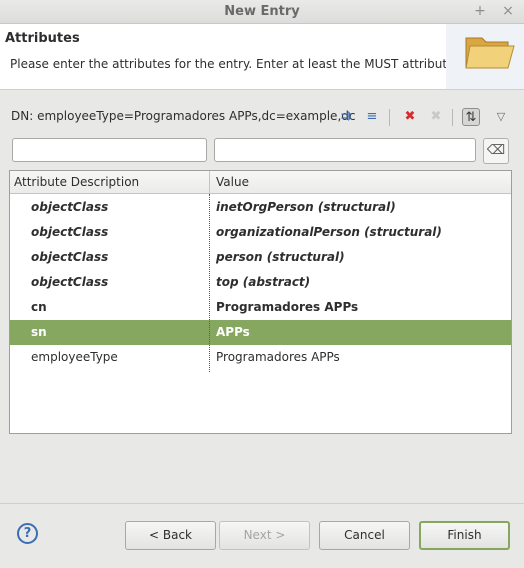 Image resolution: width=524 pixels, height=568 pixels. I want to click on value-filter-input, so click(345, 150).